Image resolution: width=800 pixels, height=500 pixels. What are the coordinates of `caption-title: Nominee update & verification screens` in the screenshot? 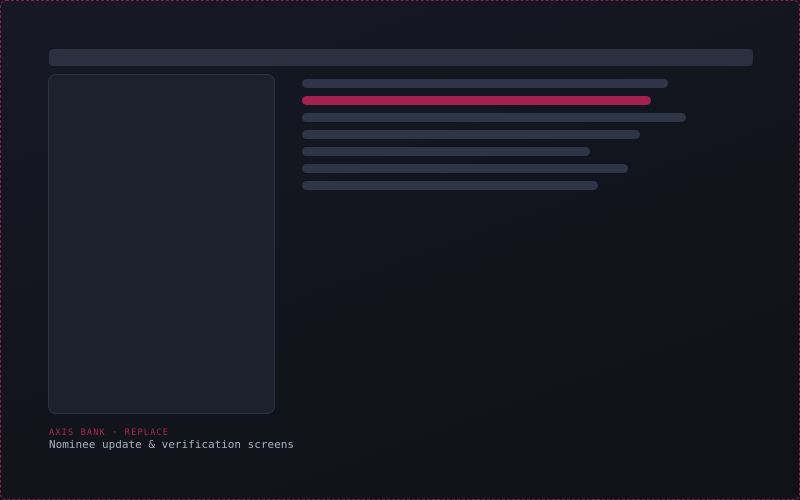 It's located at (172, 444).